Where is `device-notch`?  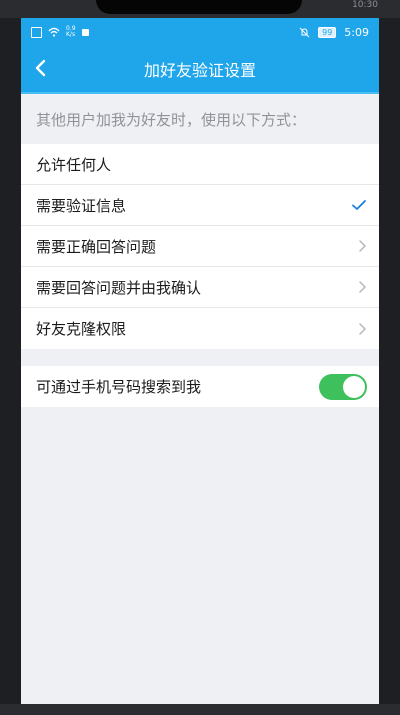
device-notch is located at coordinates (199, 7).